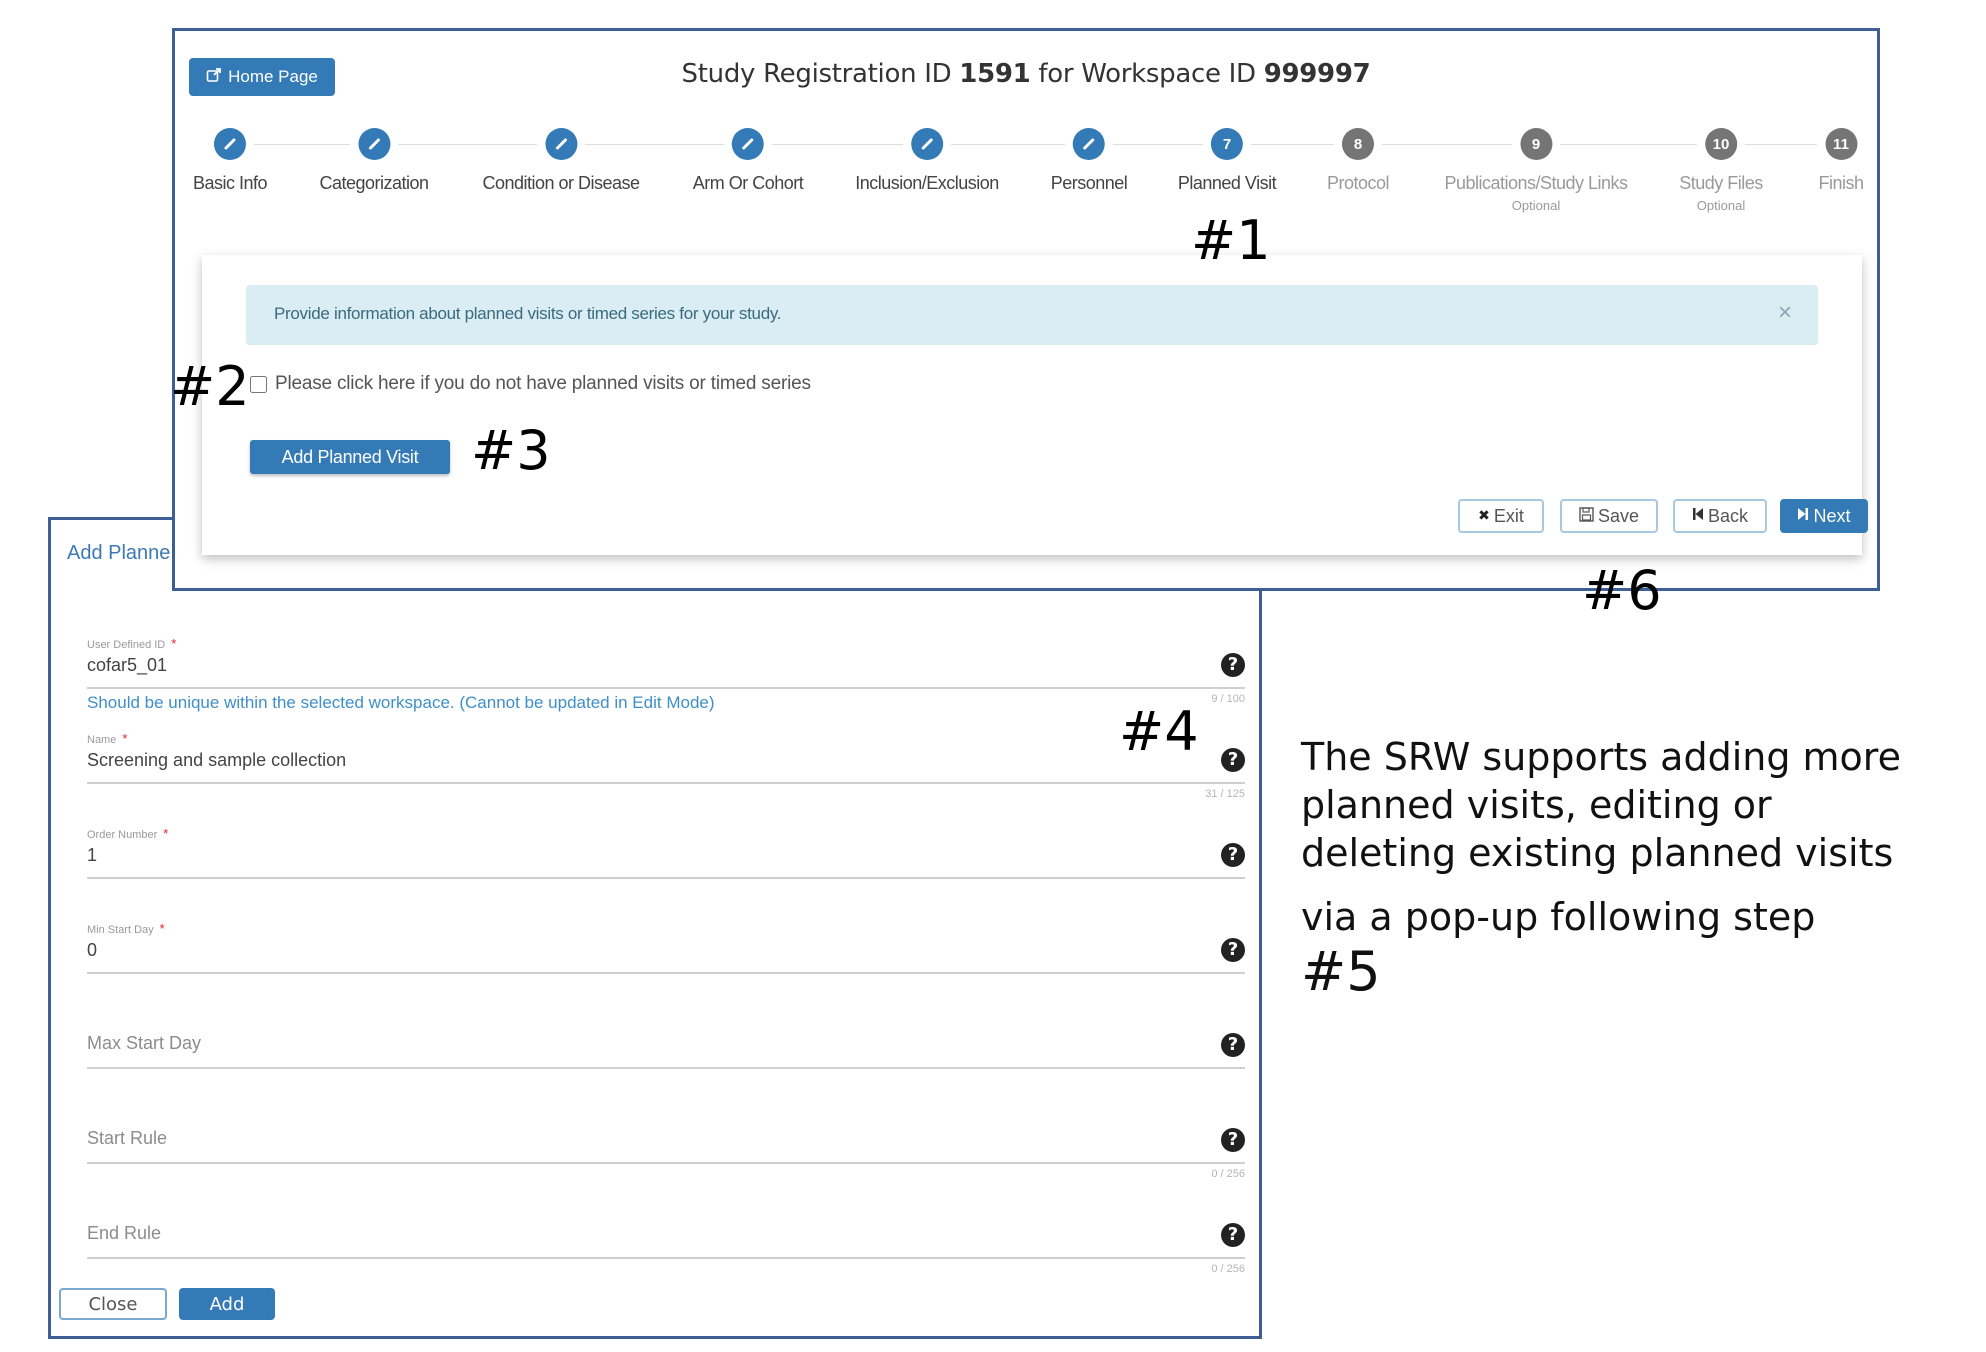 This screenshot has width=1986, height=1352. What do you see at coordinates (666, 644) in the screenshot?
I see `field-label-row: User Defined ID *` at bounding box center [666, 644].